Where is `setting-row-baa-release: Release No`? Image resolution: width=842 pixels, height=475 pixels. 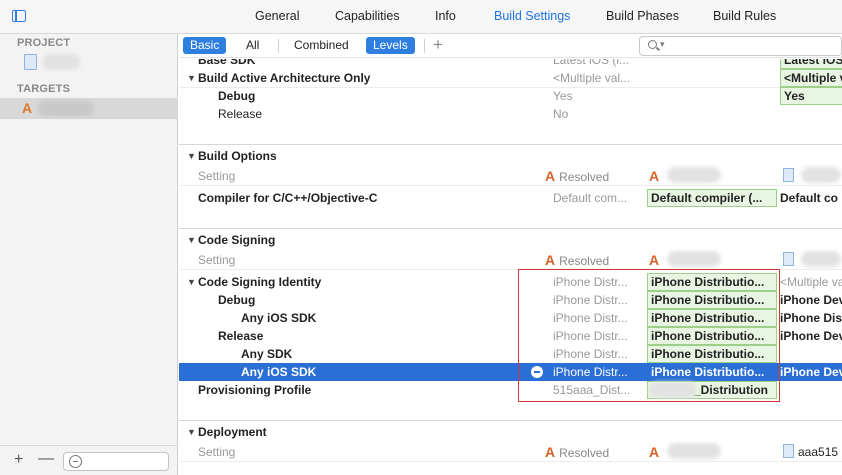 setting-row-baa-release: Release No is located at coordinates (510, 114).